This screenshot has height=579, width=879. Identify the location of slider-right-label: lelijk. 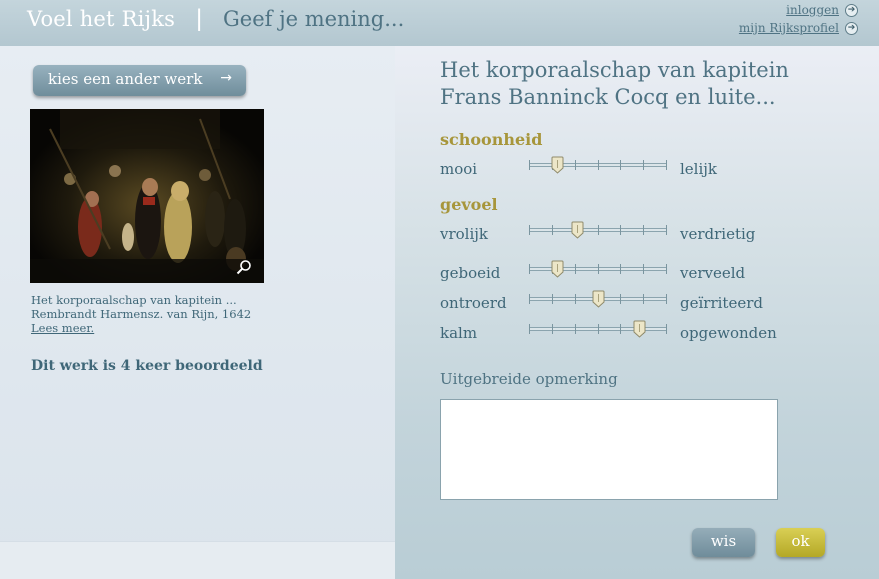
(699, 169).